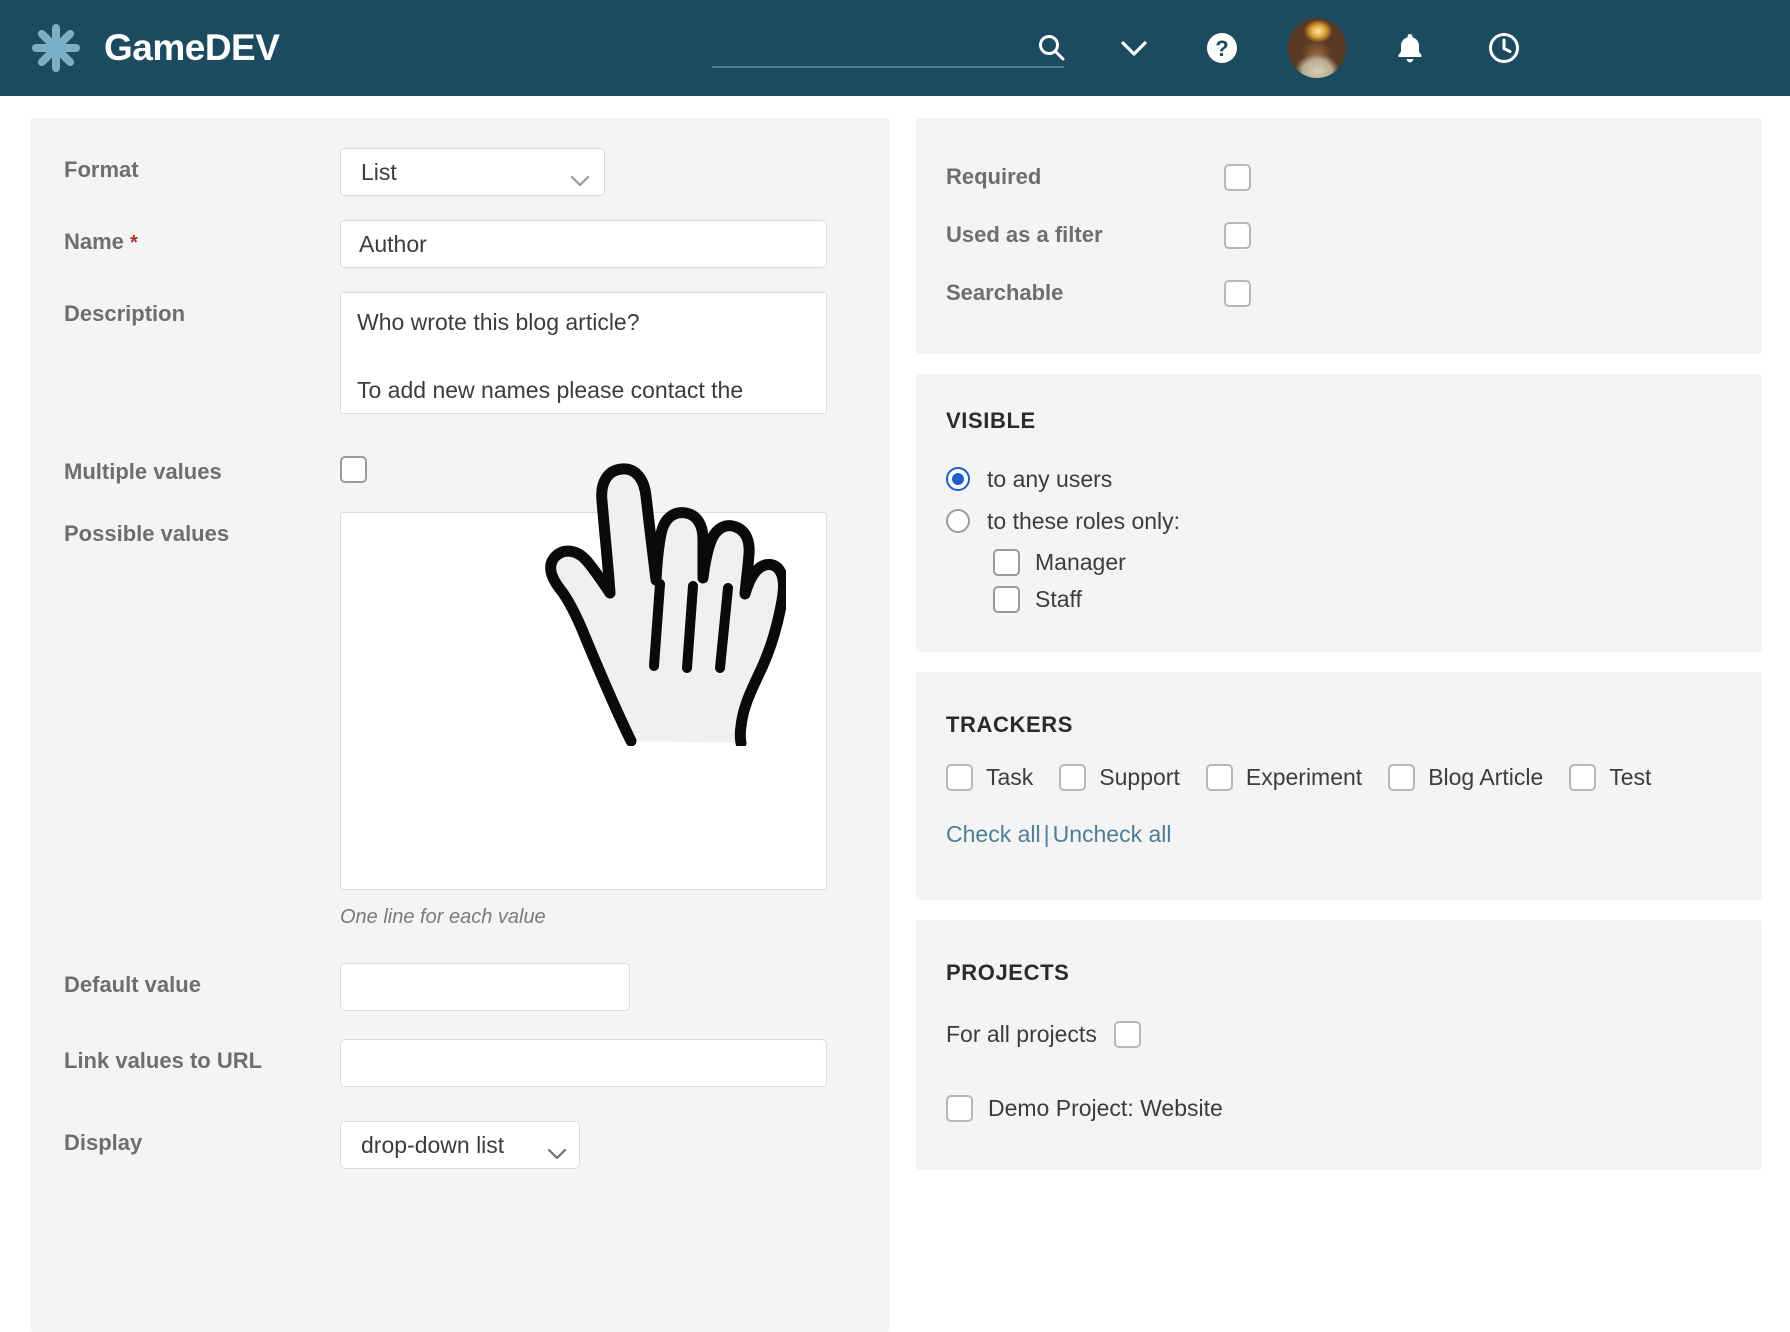  I want to click on brand: GameDEV, so click(155, 48).